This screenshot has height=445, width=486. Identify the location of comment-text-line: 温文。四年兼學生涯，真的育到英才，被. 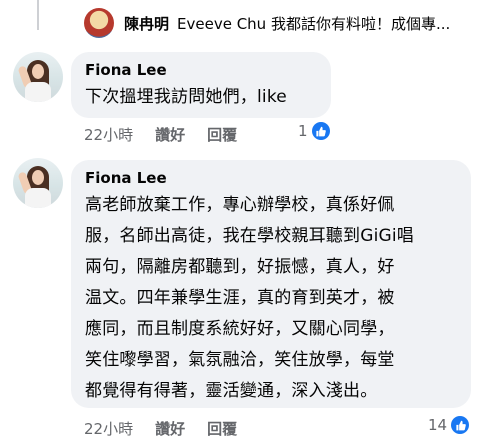
(240, 298).